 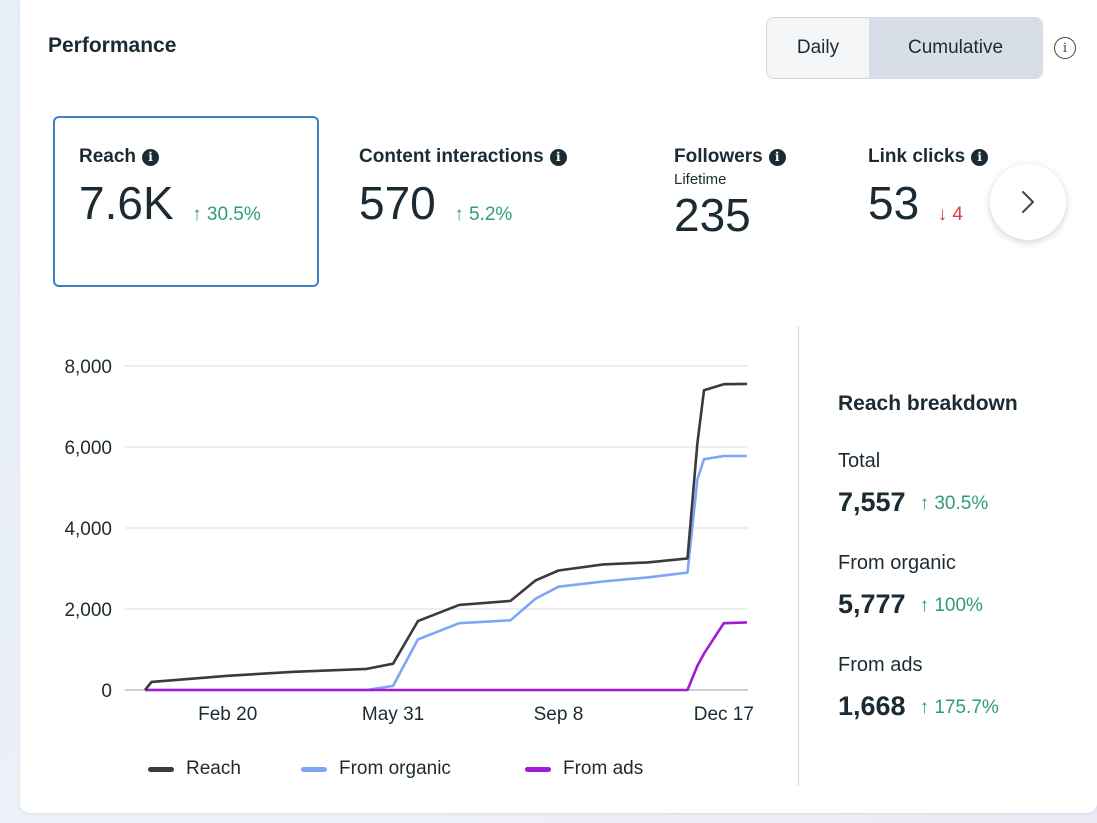 I want to click on cumulative-toggle-button: Cumulative, so click(x=955, y=48).